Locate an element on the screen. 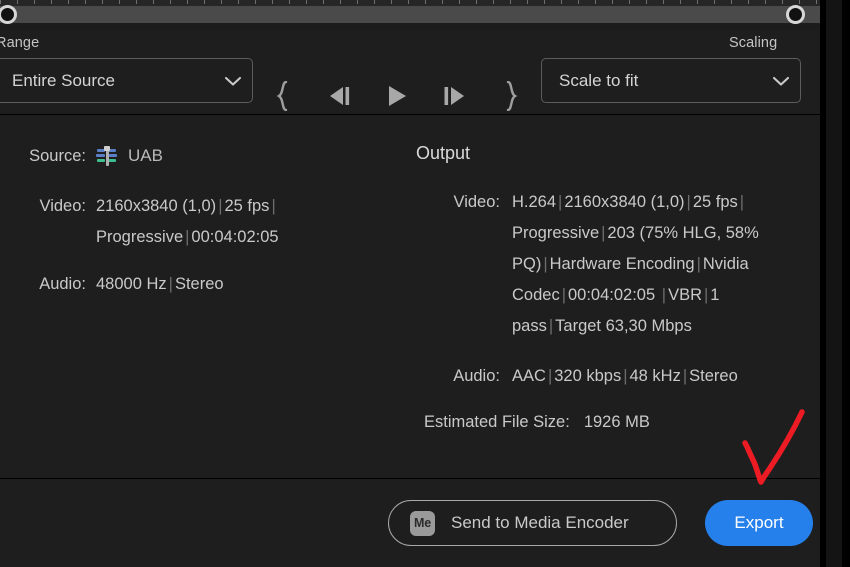  source-key-label: Source: is located at coordinates (57, 156).